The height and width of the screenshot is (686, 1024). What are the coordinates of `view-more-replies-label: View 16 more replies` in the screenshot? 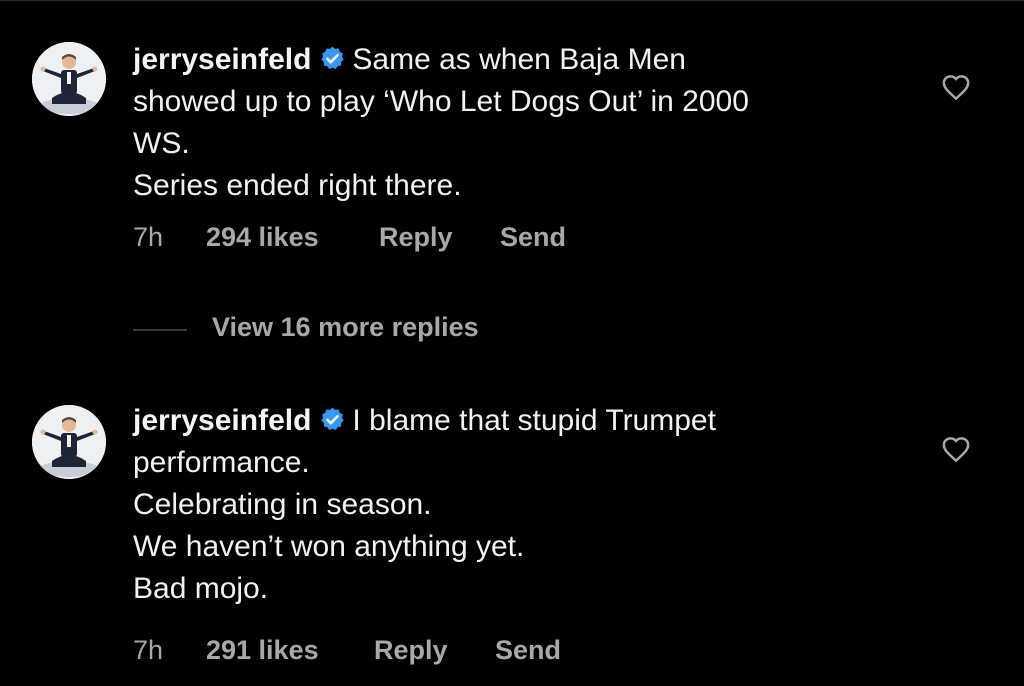 It's located at (345, 327).